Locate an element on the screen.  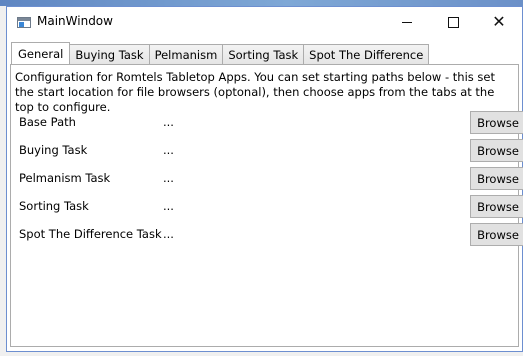
minimize-icon is located at coordinates (407, 22).